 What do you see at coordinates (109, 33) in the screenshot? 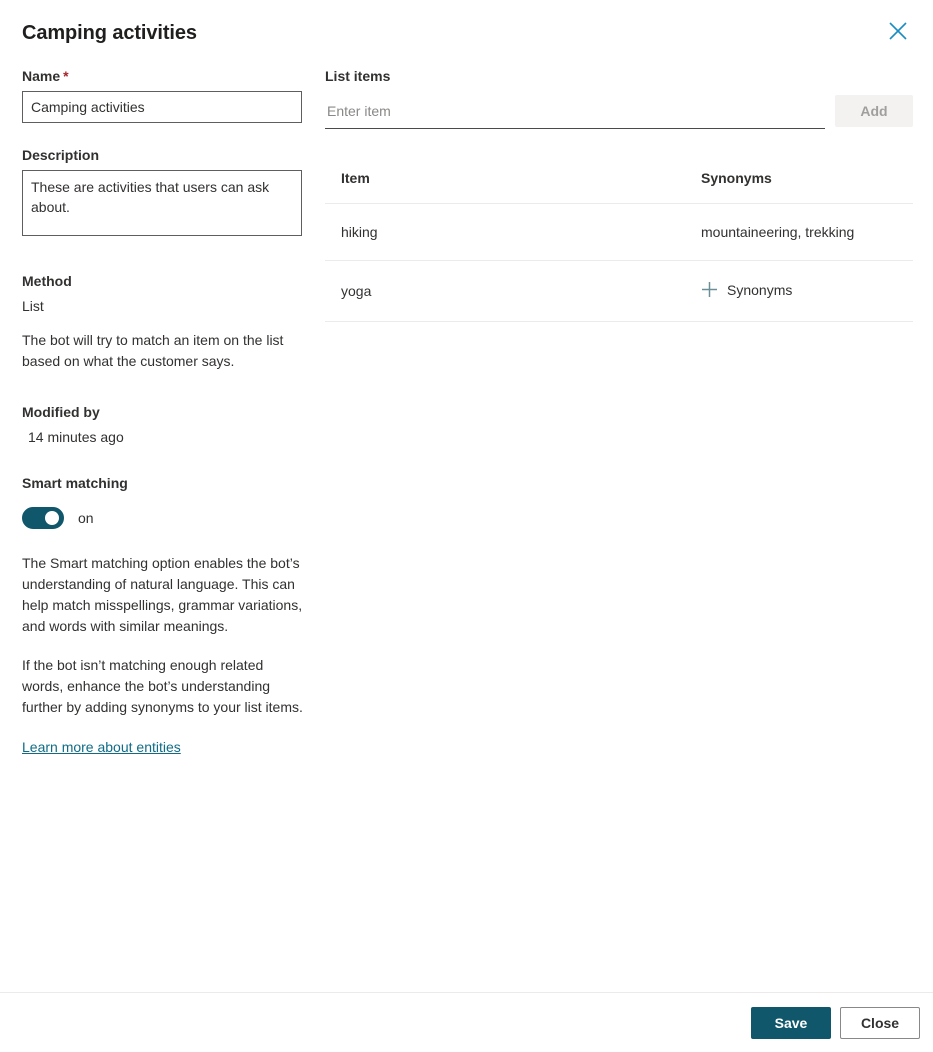
I see `page-title: Camping activities` at bounding box center [109, 33].